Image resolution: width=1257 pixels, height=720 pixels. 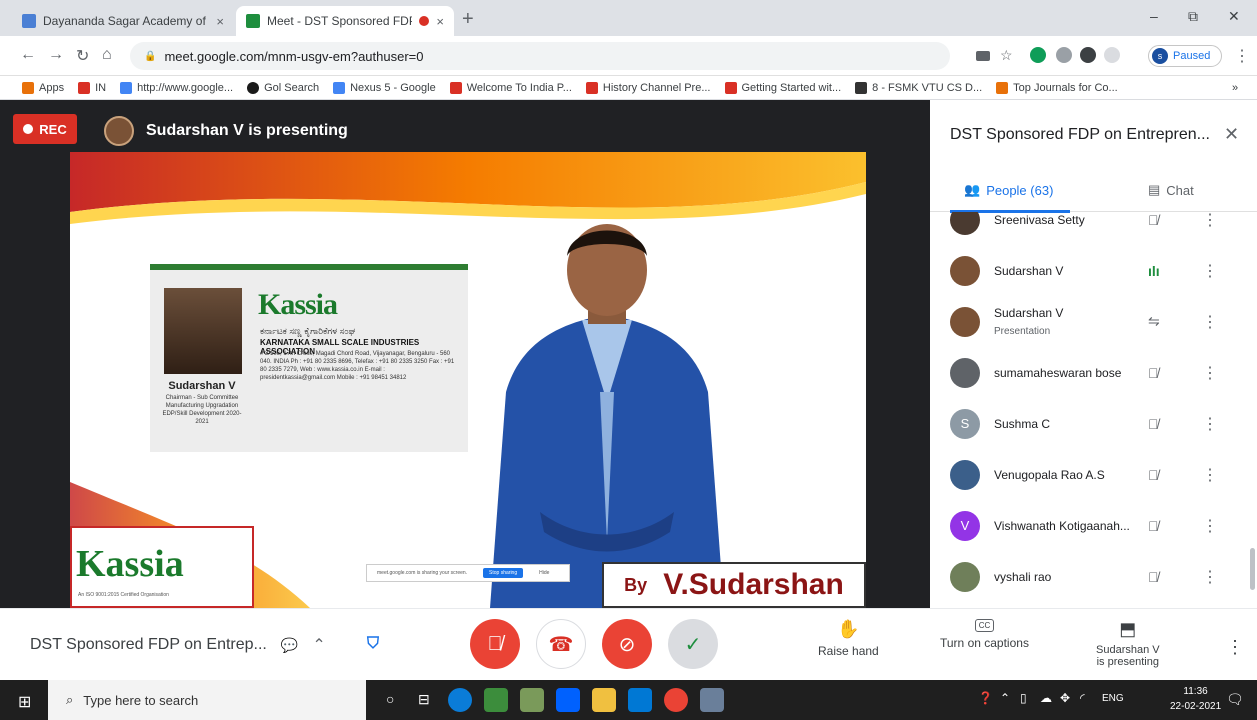 I want to click on dropbox-icon, so click(x=568, y=700).